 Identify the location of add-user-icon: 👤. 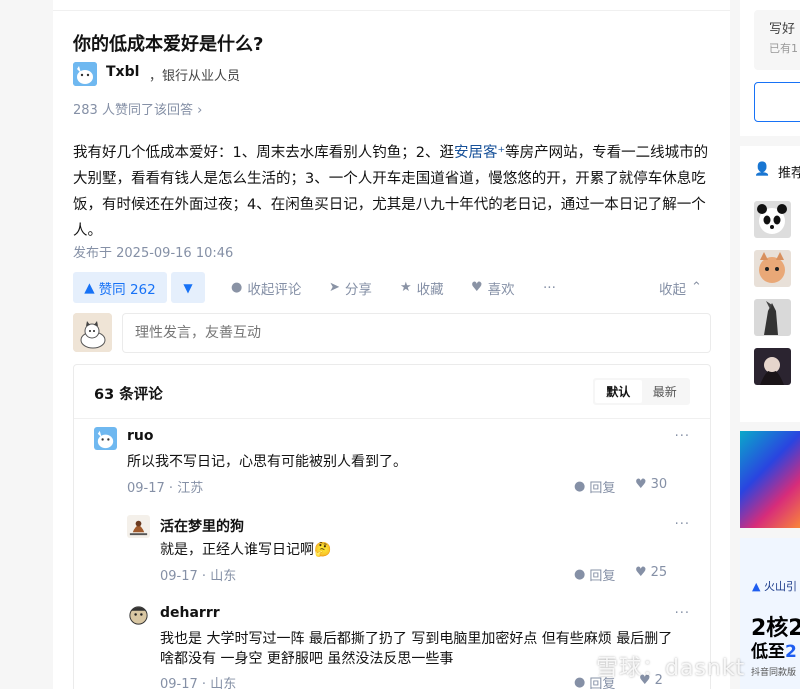
(762, 169).